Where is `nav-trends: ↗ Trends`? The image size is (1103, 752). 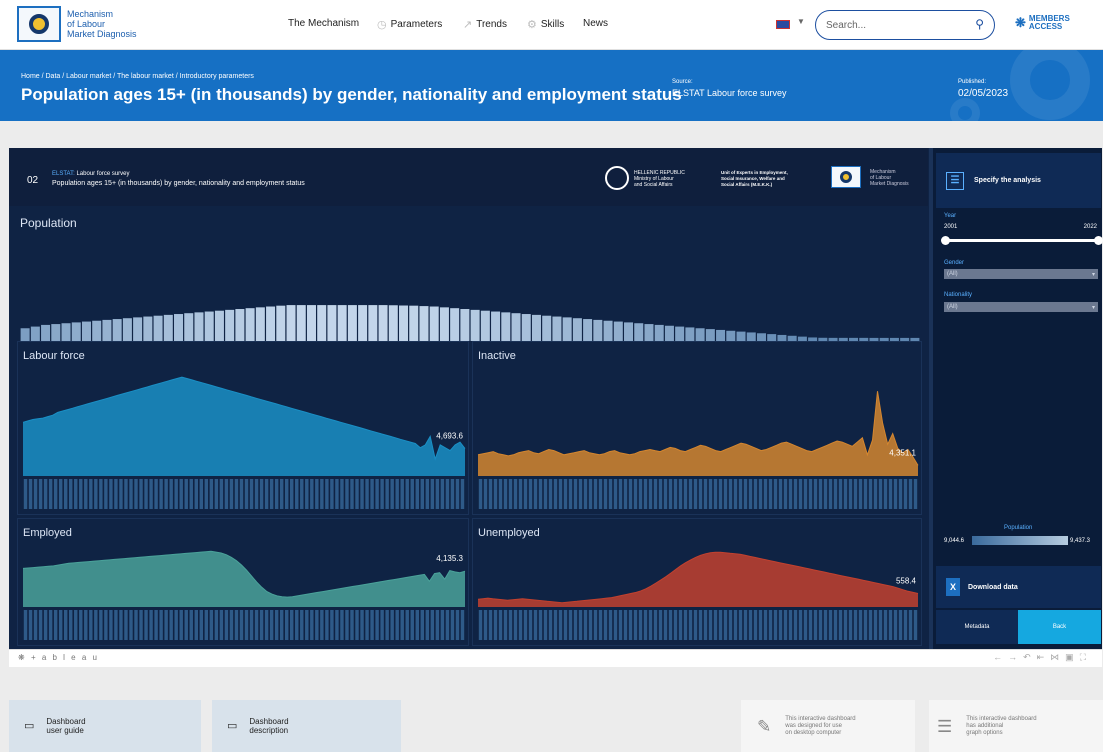 nav-trends: ↗ Trends is located at coordinates (485, 24).